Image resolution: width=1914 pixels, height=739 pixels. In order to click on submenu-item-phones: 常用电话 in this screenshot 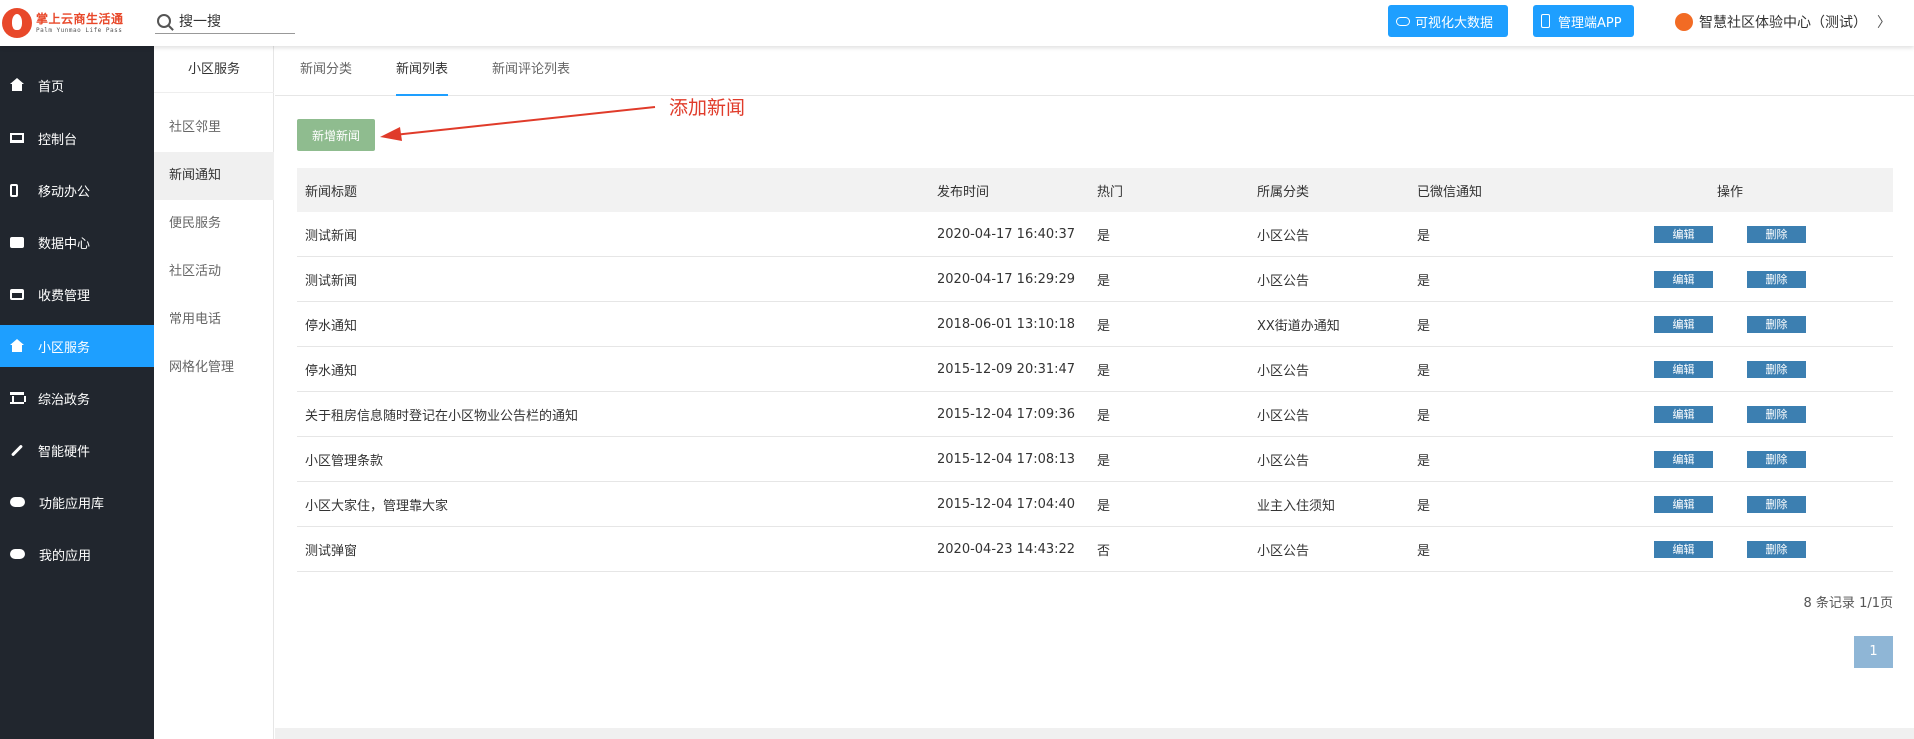, I will do `click(214, 320)`.